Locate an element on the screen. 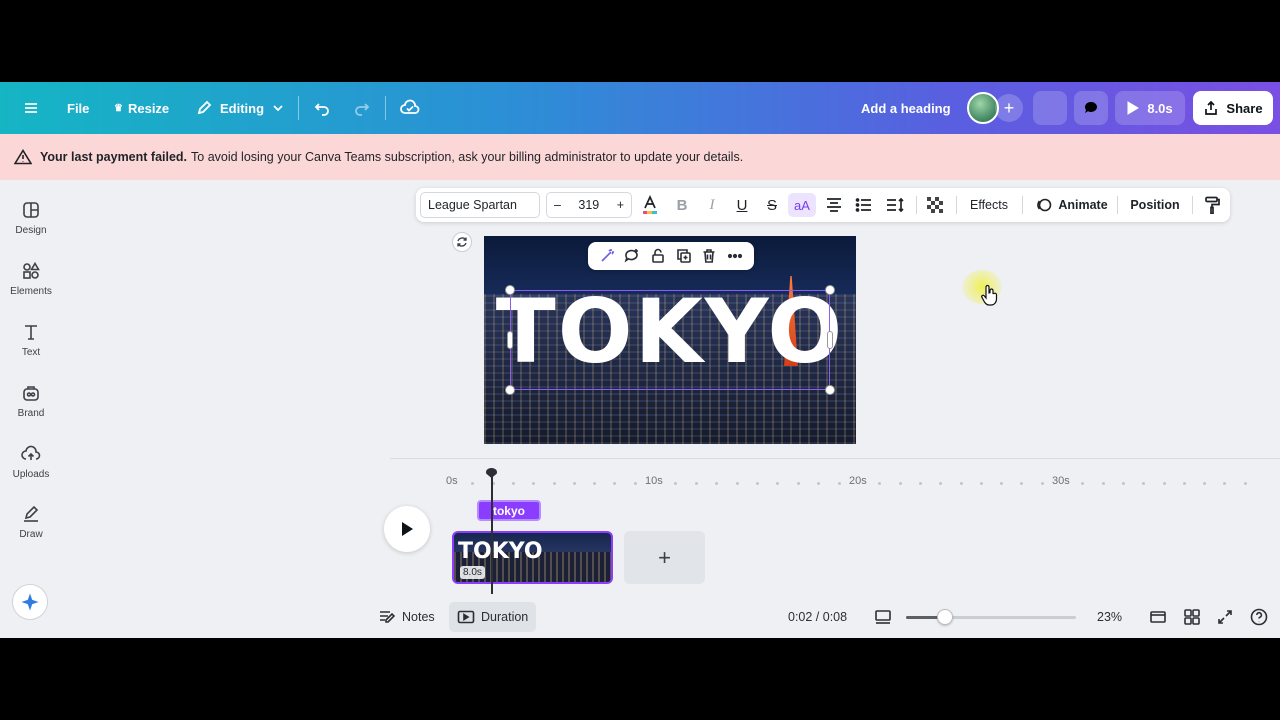 The width and height of the screenshot is (1280, 720). sidebar-item-label: Uploads is located at coordinates (31, 474).